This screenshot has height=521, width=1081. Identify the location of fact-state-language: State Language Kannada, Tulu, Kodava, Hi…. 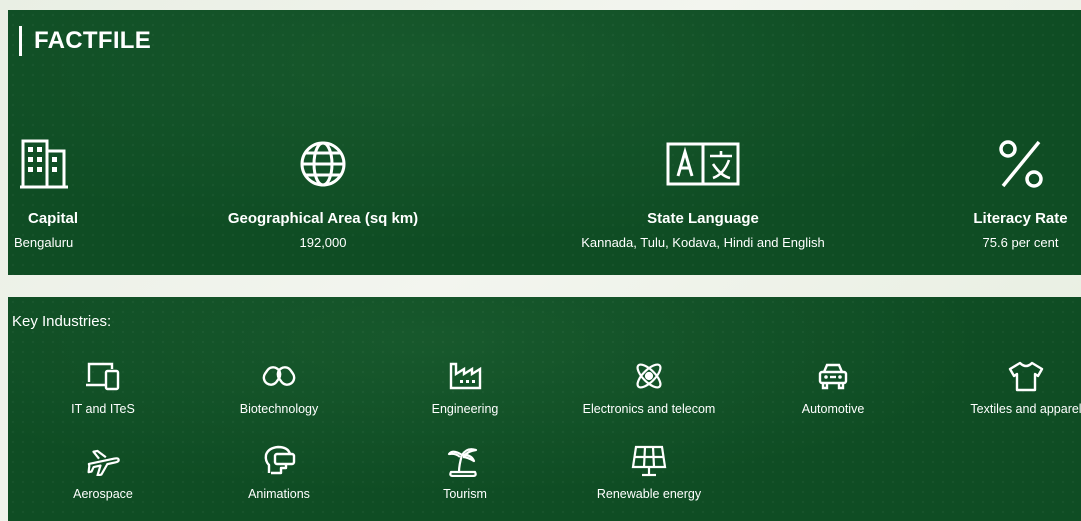
(703, 192).